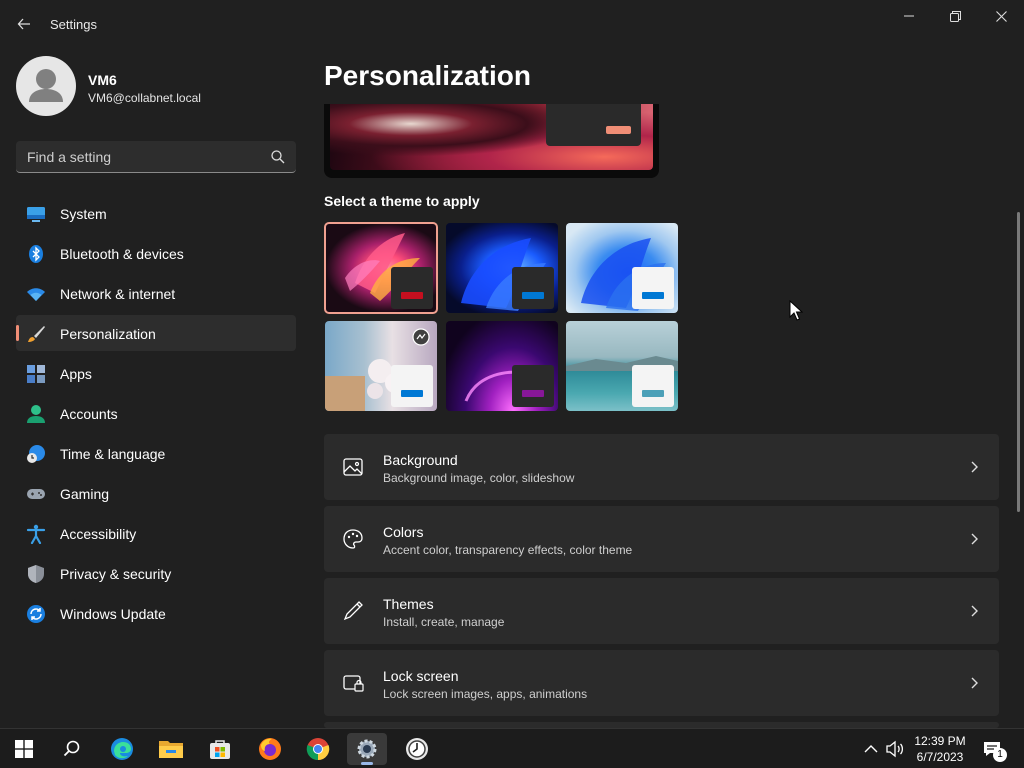  What do you see at coordinates (98, 534) in the screenshot?
I see `sidebar-item-label: Accessibility` at bounding box center [98, 534].